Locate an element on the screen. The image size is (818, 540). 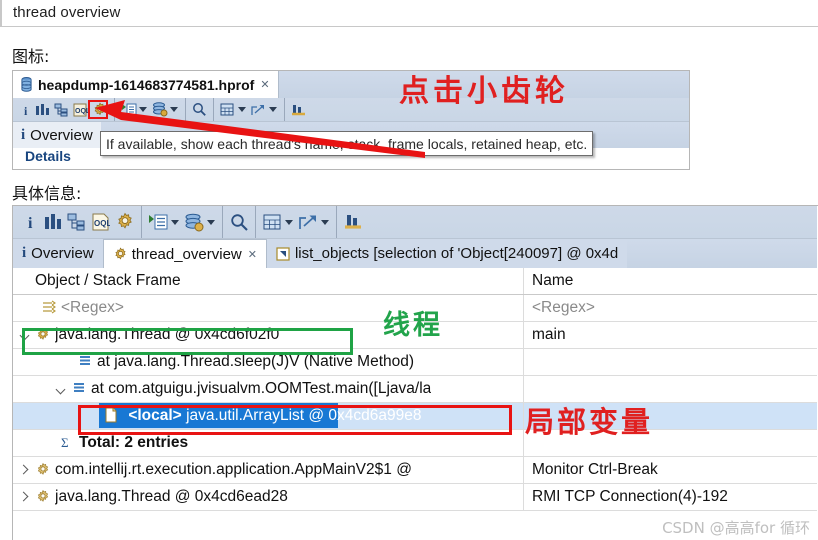
thread-overview-gear-icon is located at coordinates (124, 222).